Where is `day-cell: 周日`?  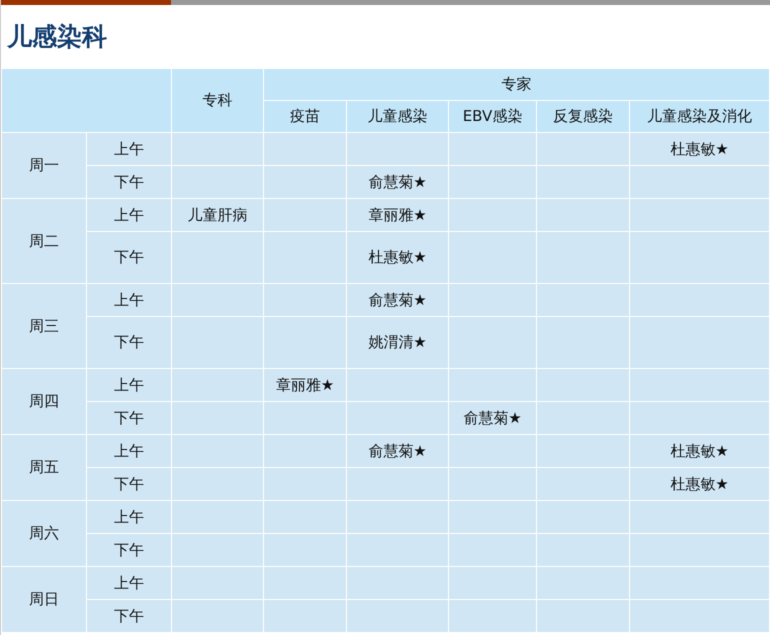
day-cell: 周日 is located at coordinates (44, 599).